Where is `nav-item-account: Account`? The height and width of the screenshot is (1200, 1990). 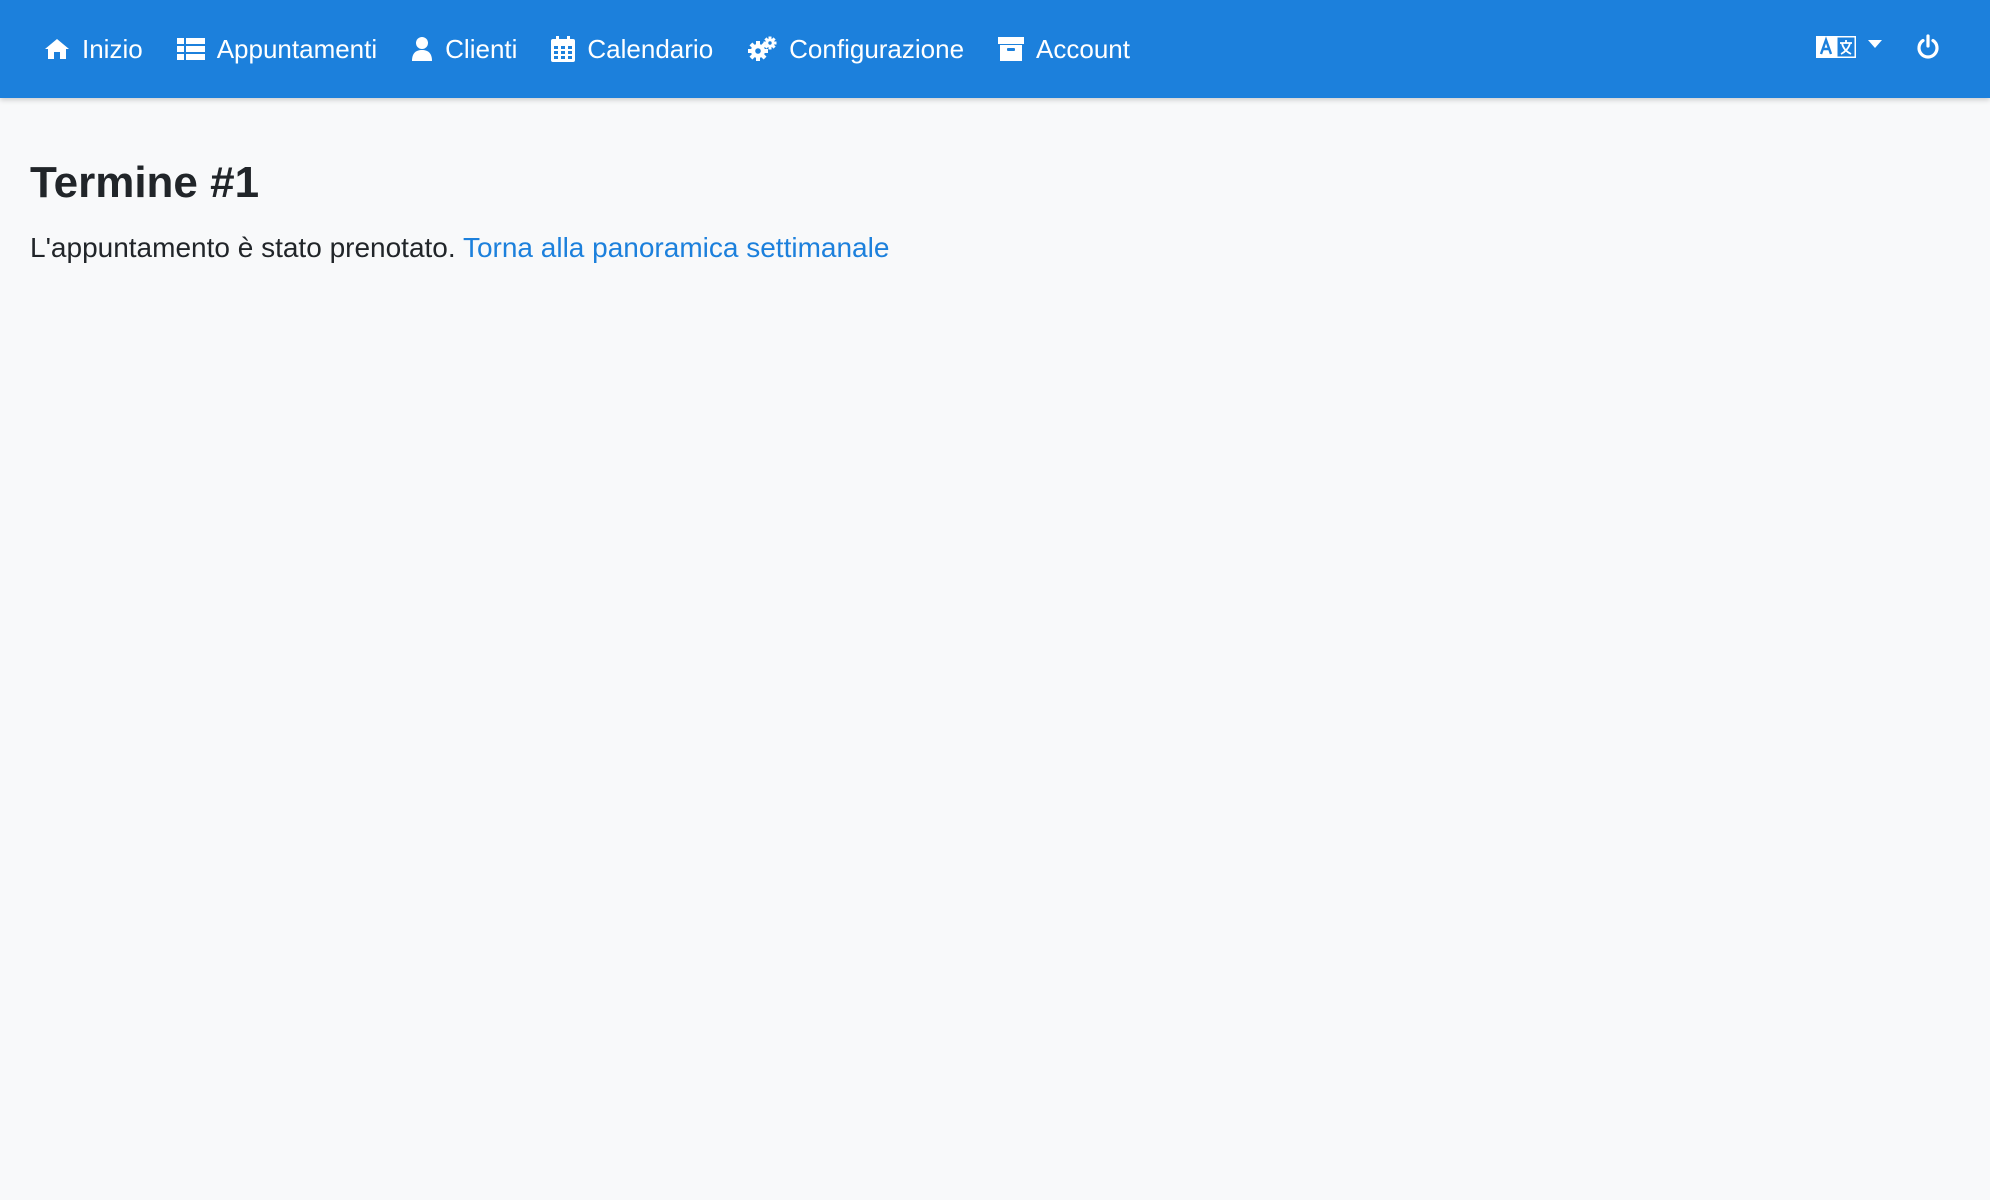
nav-item-account: Account is located at coordinates (1064, 49).